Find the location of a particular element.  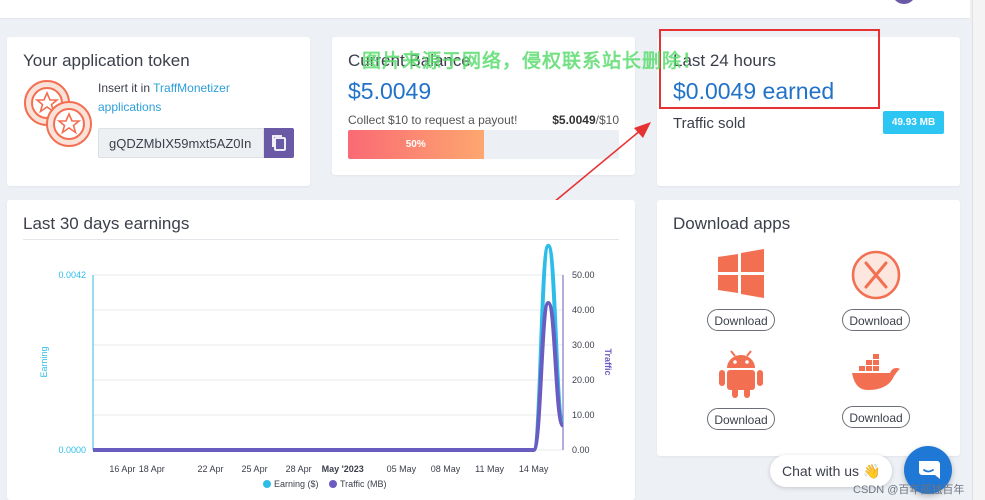

copy-token-button is located at coordinates (279, 143).